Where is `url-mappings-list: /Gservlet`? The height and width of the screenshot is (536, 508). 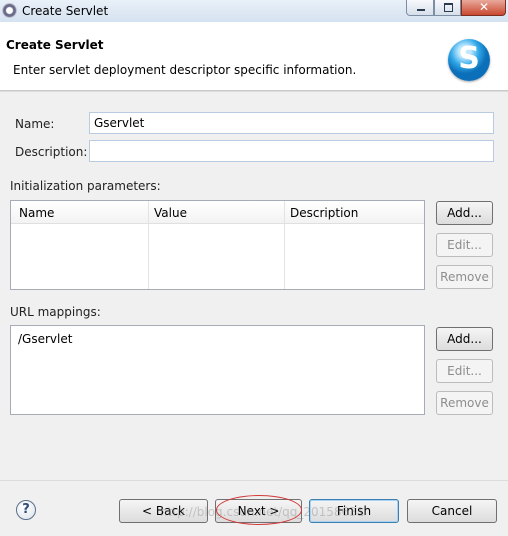 url-mappings-list: /Gservlet is located at coordinates (217, 370).